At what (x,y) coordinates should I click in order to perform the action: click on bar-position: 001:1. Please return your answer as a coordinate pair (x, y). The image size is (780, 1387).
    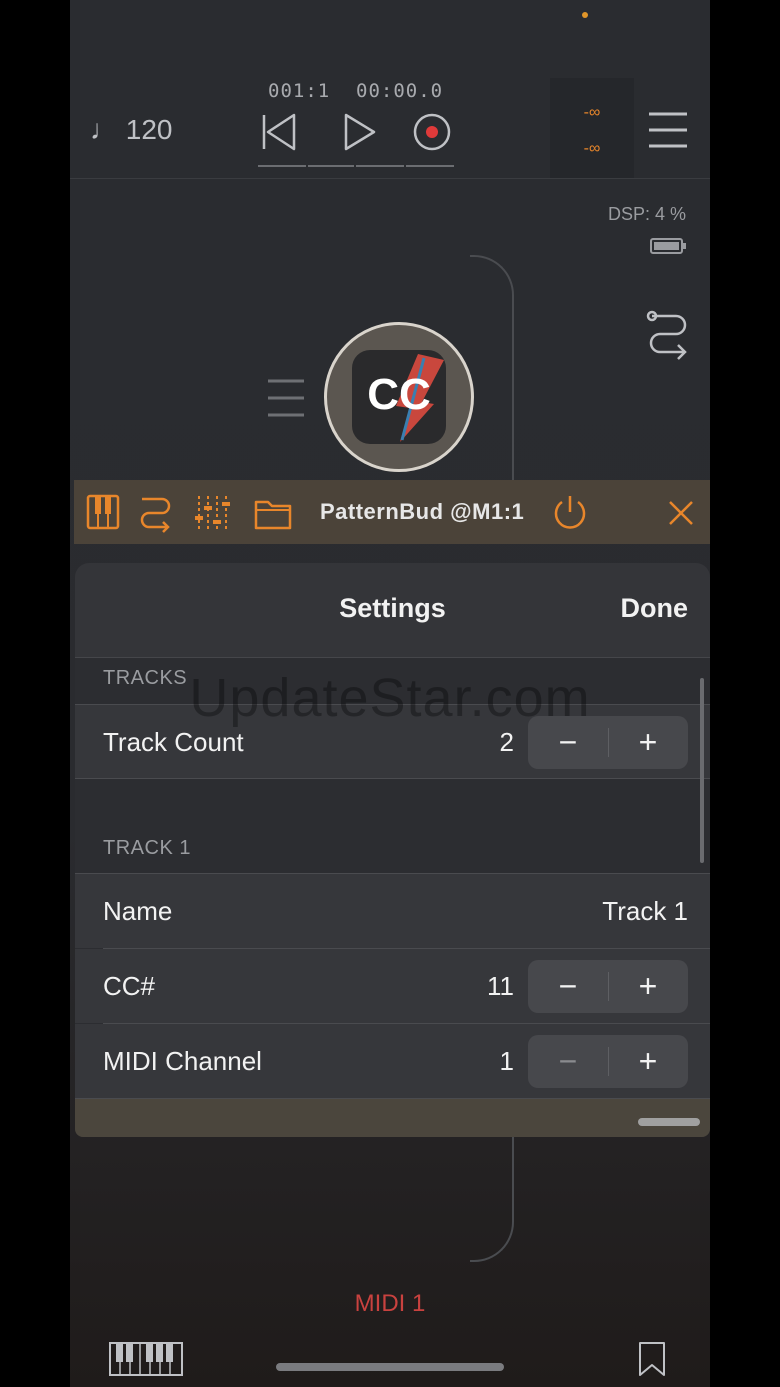
    Looking at the image, I should click on (299, 91).